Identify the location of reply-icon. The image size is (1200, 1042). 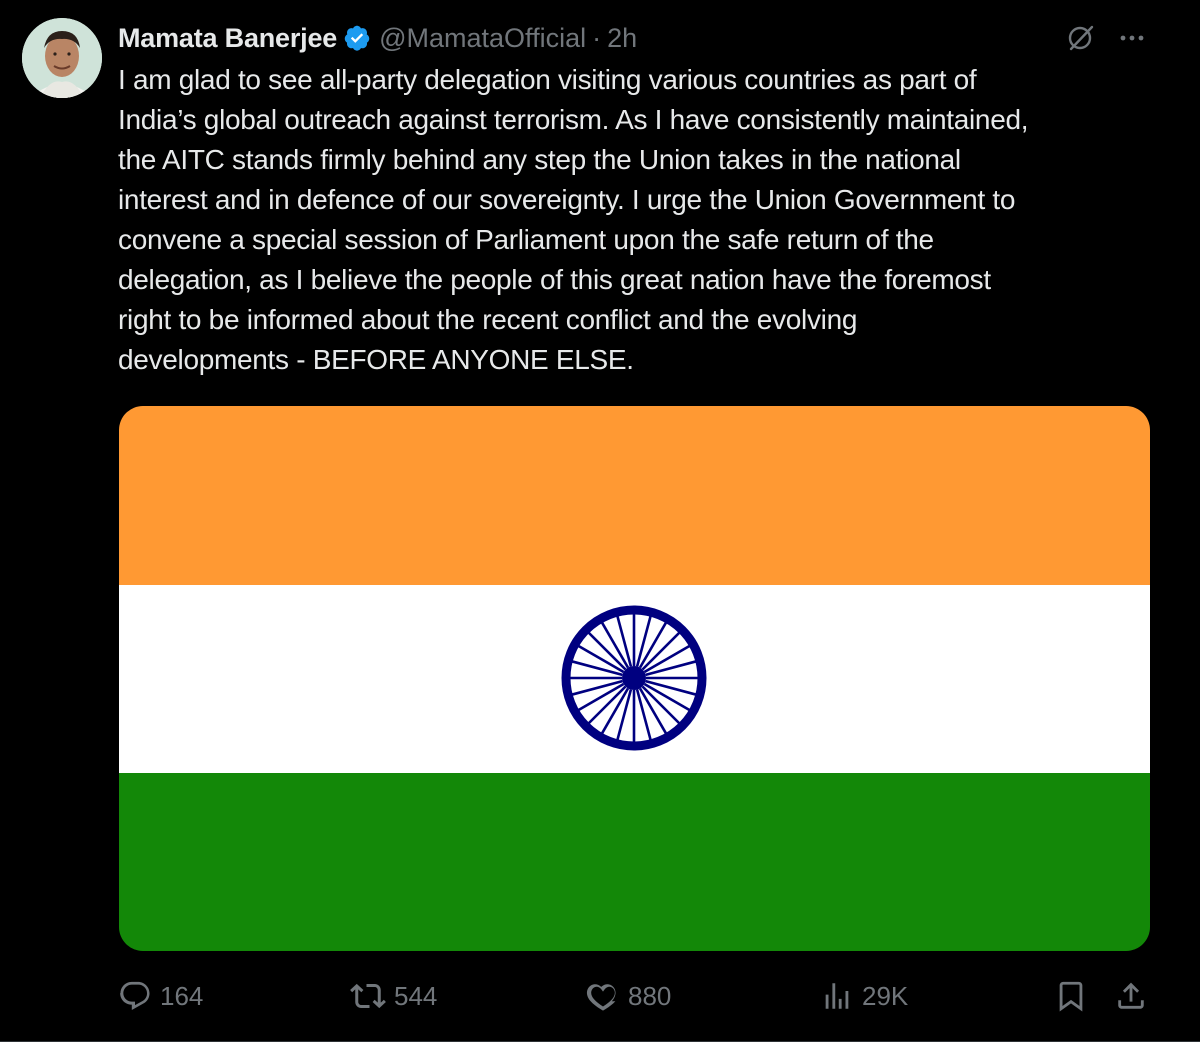
(135, 995).